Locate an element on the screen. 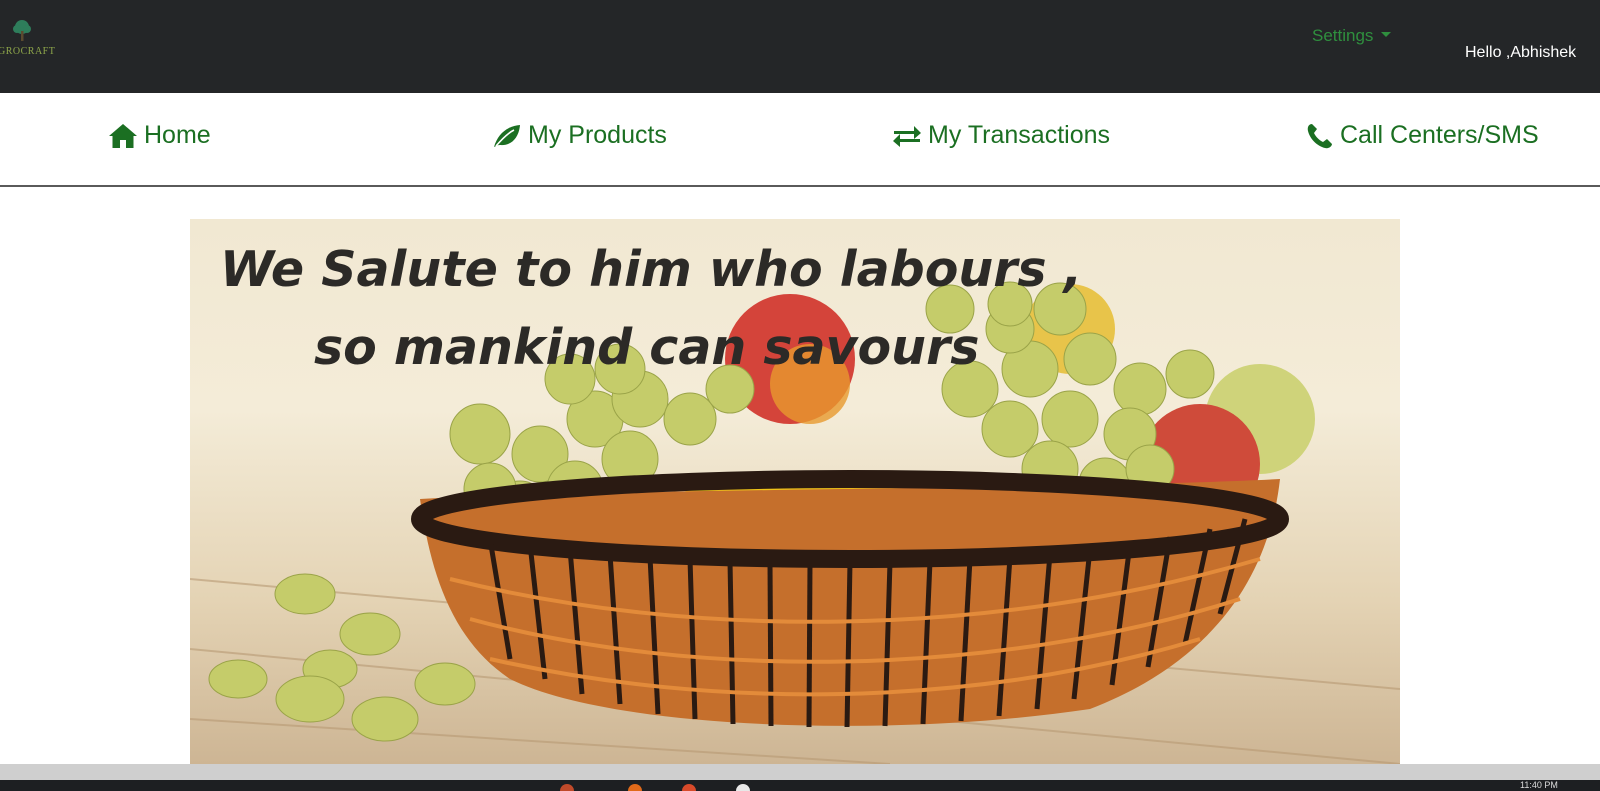 Image resolution: width=1600 pixels, height=791 pixels. horizontal-scrollbar is located at coordinates (800, 772).